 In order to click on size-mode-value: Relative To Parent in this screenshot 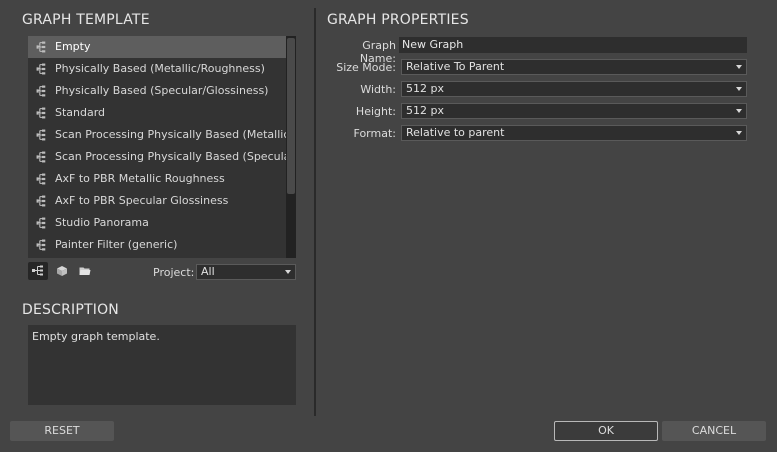, I will do `click(455, 66)`.